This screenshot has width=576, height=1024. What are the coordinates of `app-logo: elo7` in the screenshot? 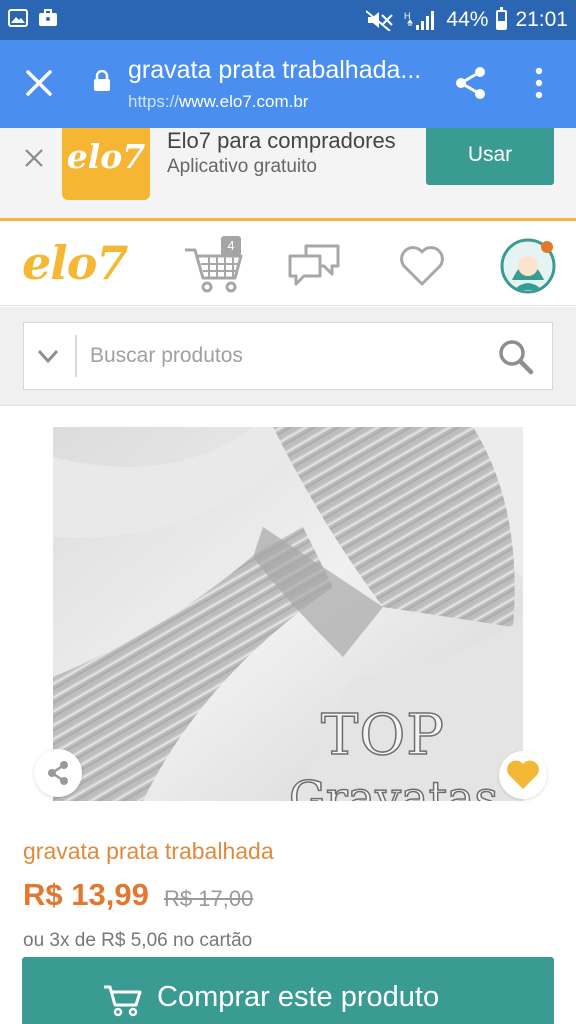 It's located at (106, 164).